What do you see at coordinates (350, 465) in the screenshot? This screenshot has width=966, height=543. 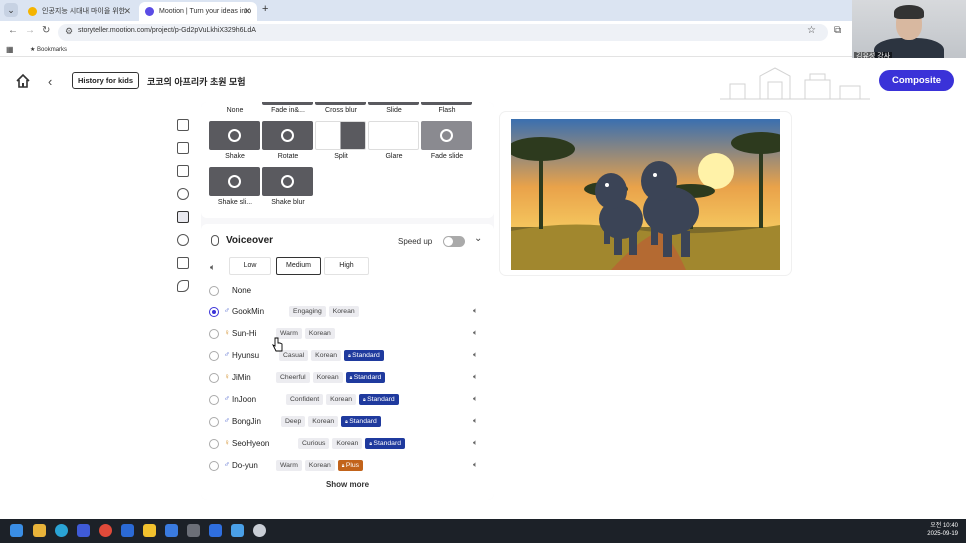 I see `plus-badge: 🔒︎ Plus` at bounding box center [350, 465].